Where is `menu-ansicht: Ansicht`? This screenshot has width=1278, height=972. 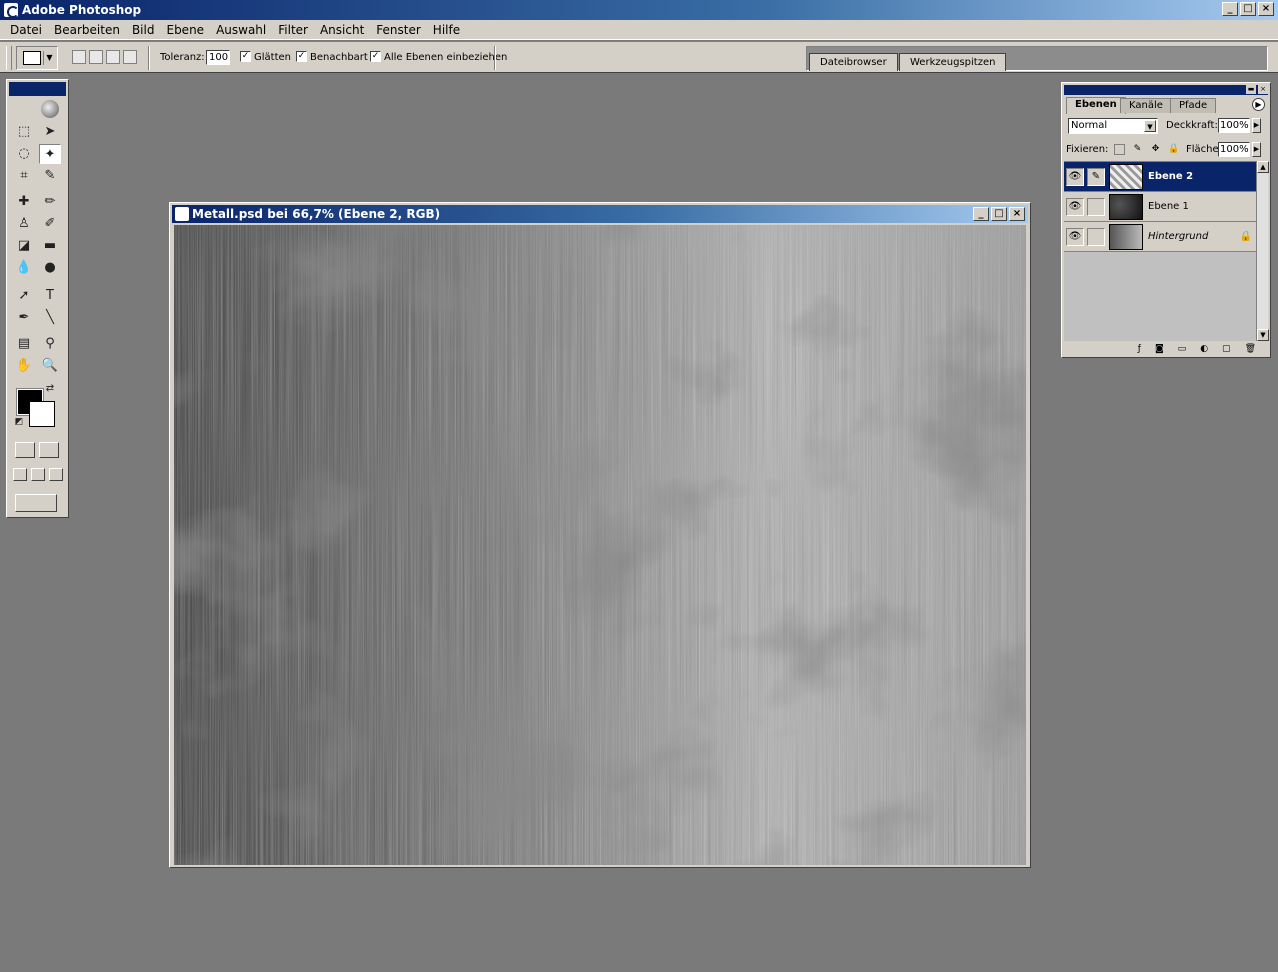
menu-ansicht: Ansicht is located at coordinates (342, 30).